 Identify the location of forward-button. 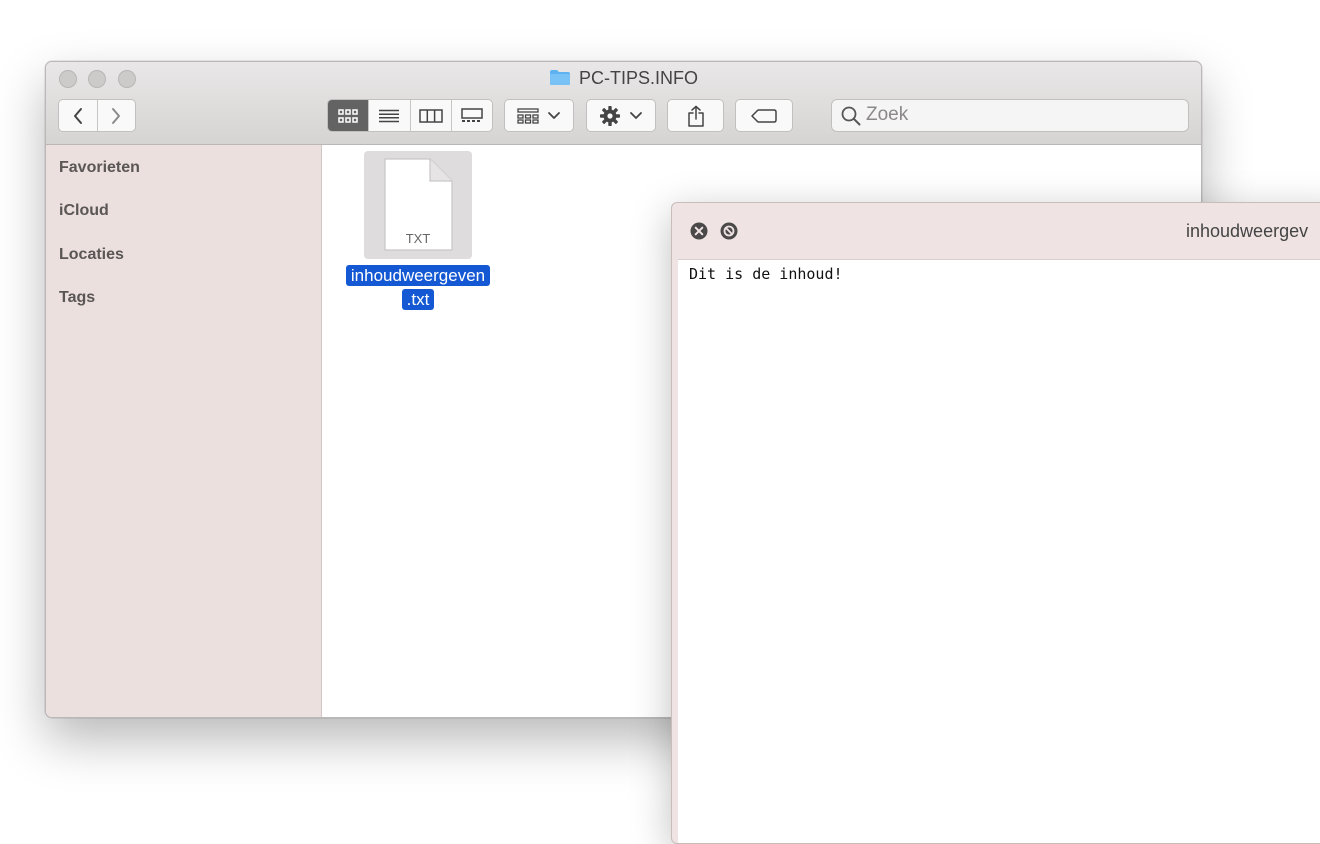
(117, 115).